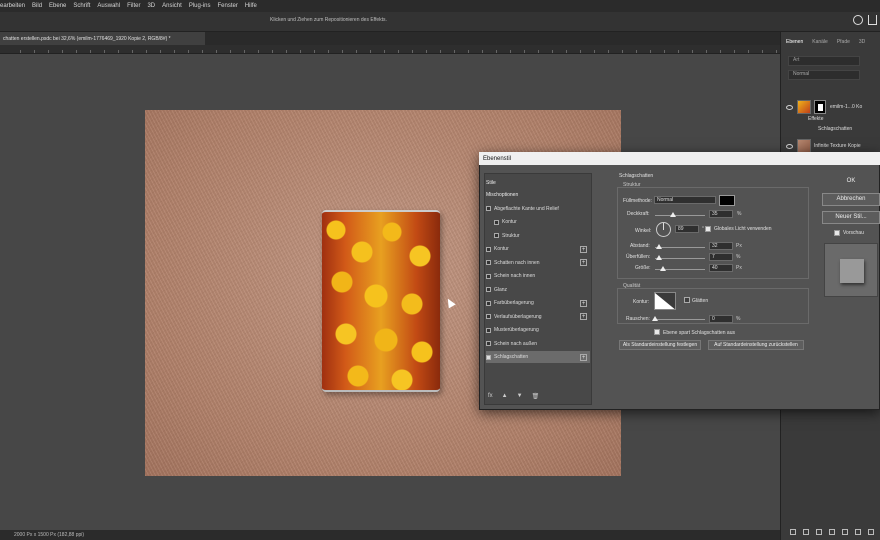 This screenshot has width=880, height=540. What do you see at coordinates (538, 263) in the screenshot?
I see `style-item: Schatten nach innen +` at bounding box center [538, 263].